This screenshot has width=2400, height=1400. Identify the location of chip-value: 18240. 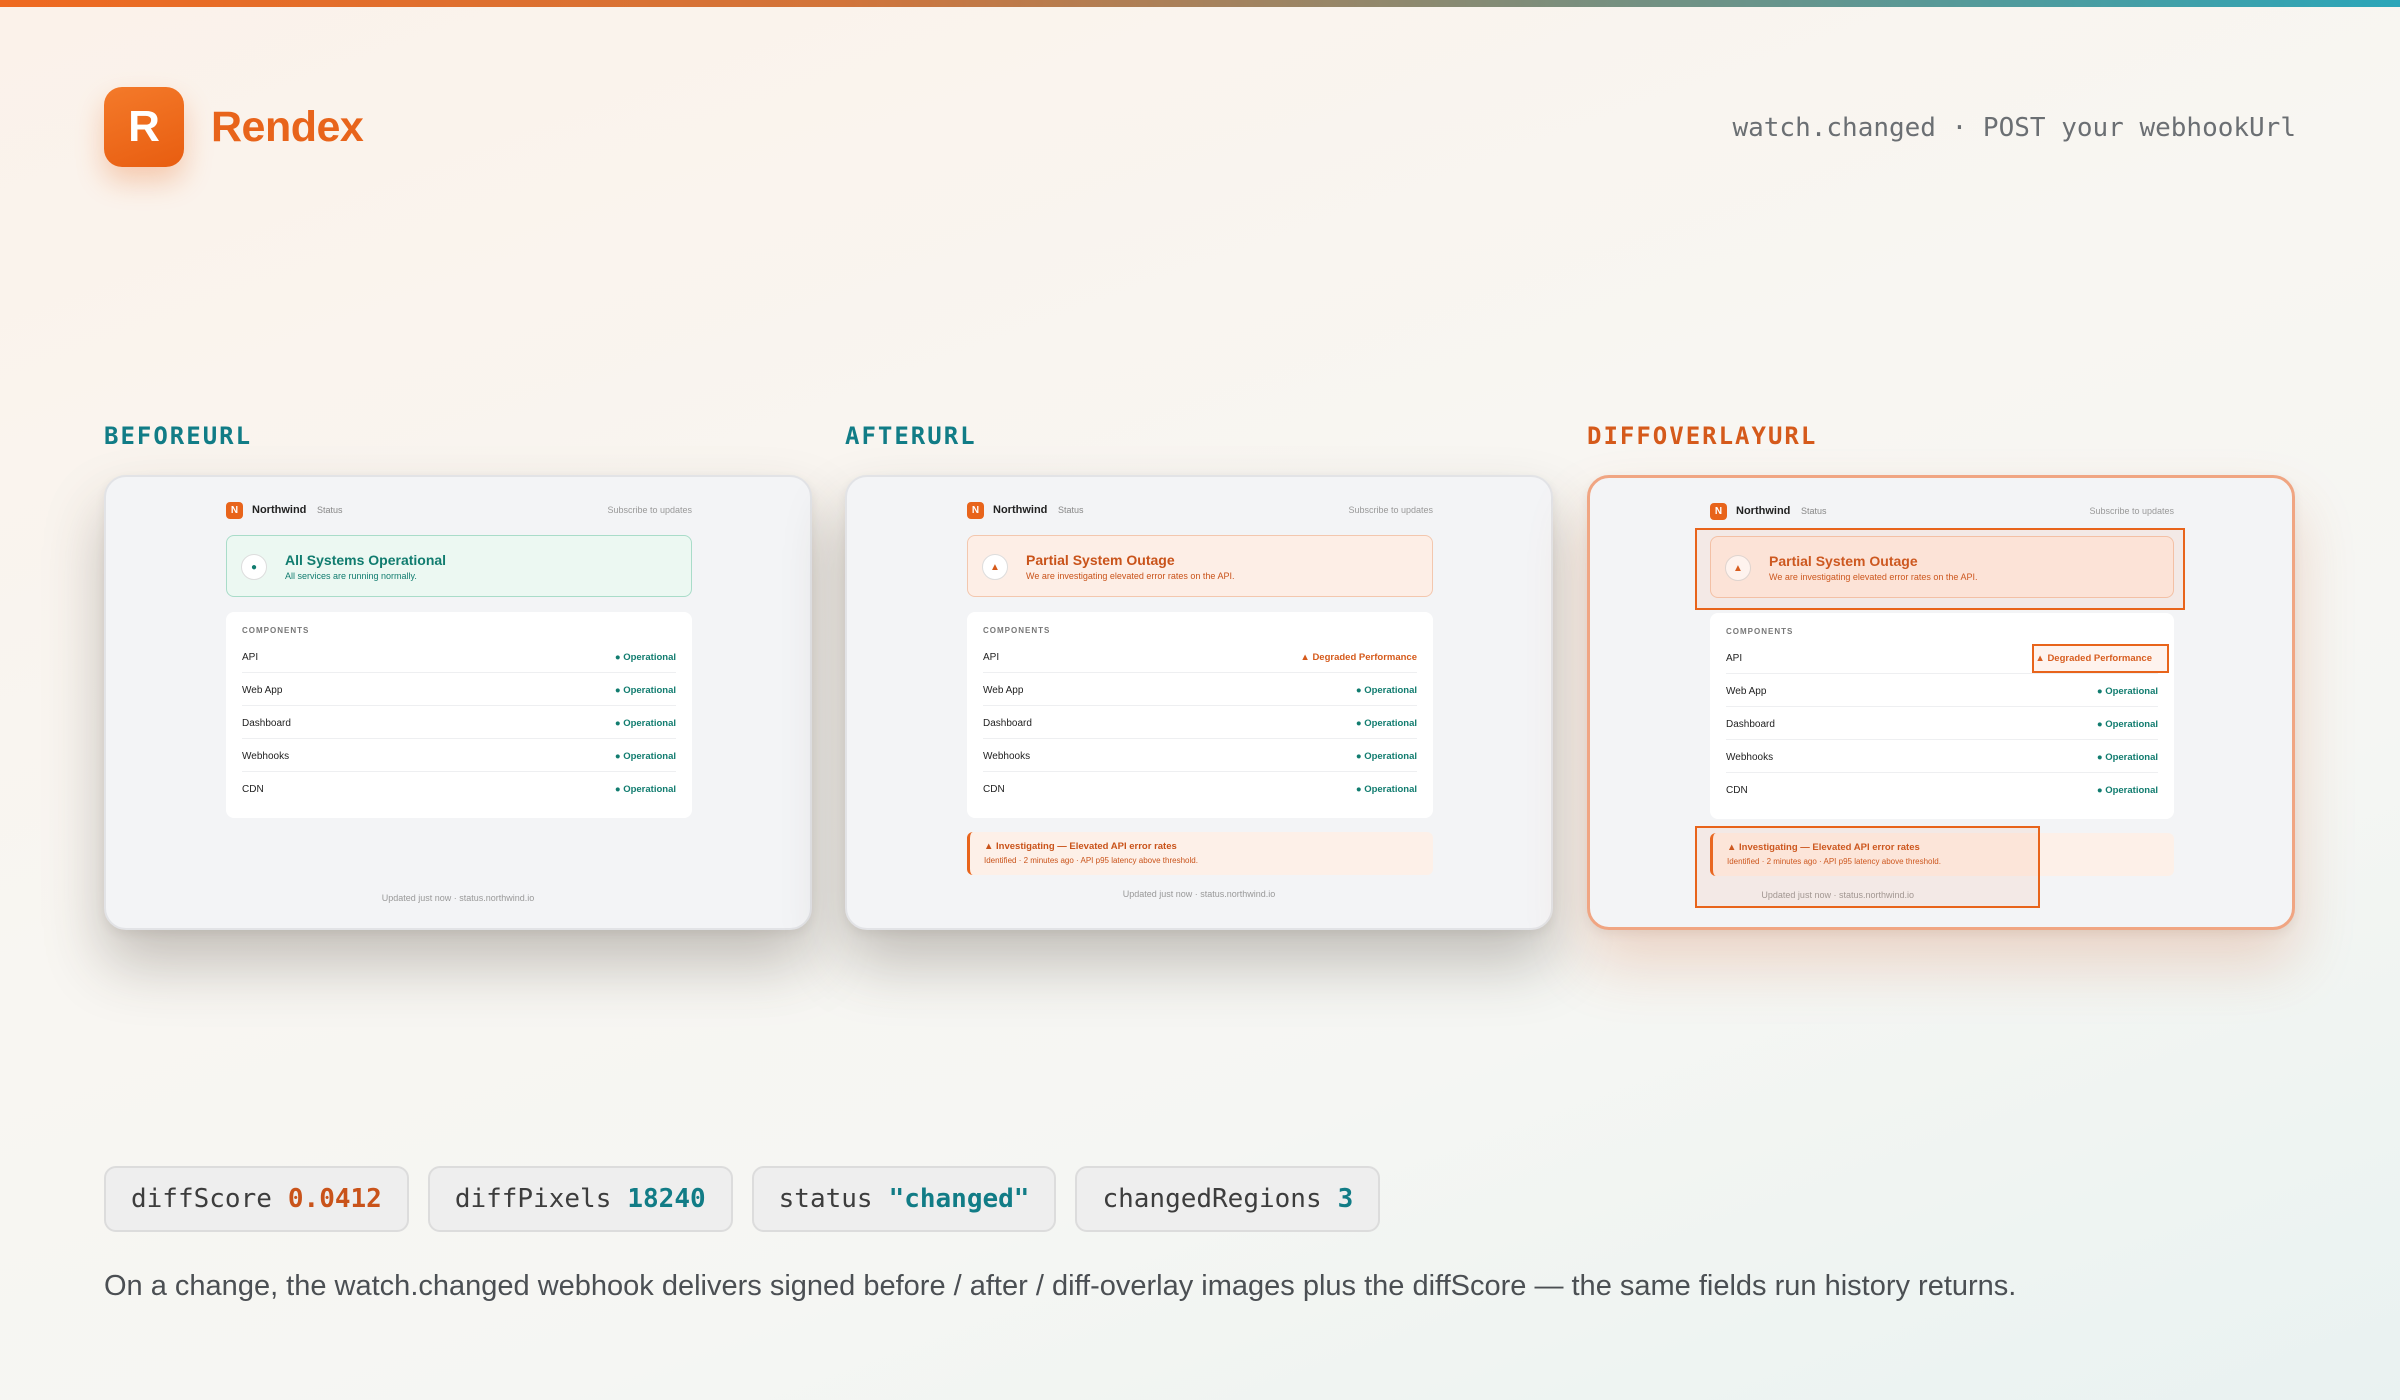
(666, 1199).